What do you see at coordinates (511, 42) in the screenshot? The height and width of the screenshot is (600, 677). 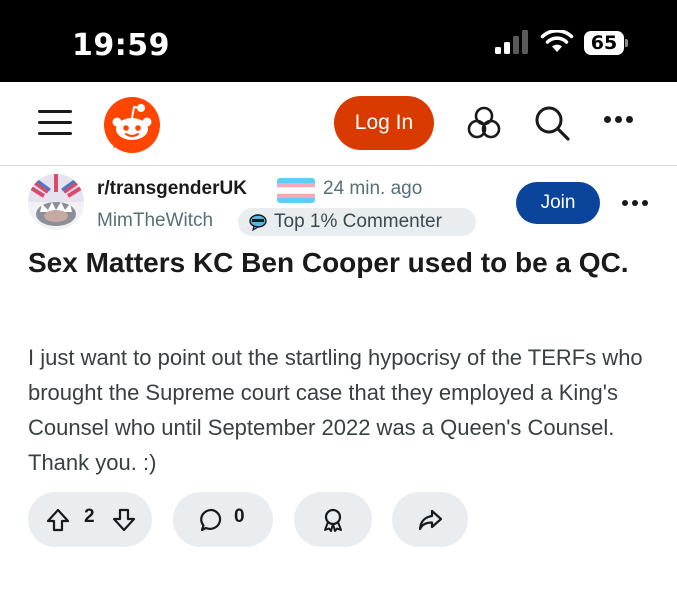 I see `cellular-signal-icon` at bounding box center [511, 42].